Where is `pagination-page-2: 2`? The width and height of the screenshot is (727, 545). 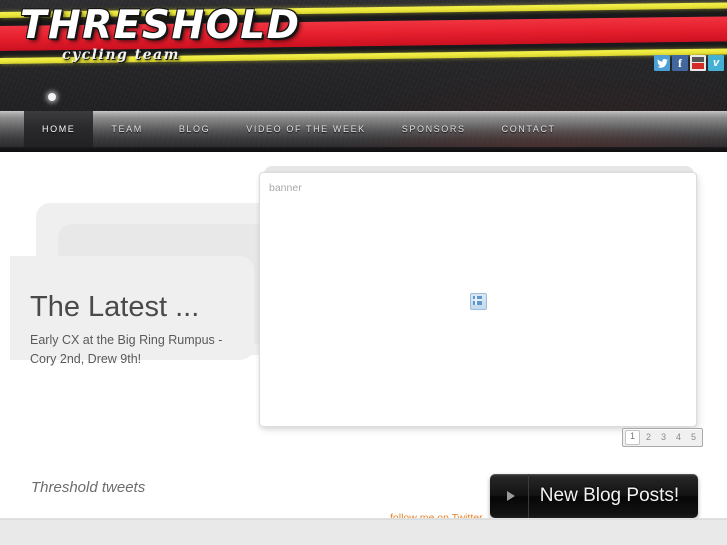
pagination-page-2: 2 is located at coordinates (648, 437).